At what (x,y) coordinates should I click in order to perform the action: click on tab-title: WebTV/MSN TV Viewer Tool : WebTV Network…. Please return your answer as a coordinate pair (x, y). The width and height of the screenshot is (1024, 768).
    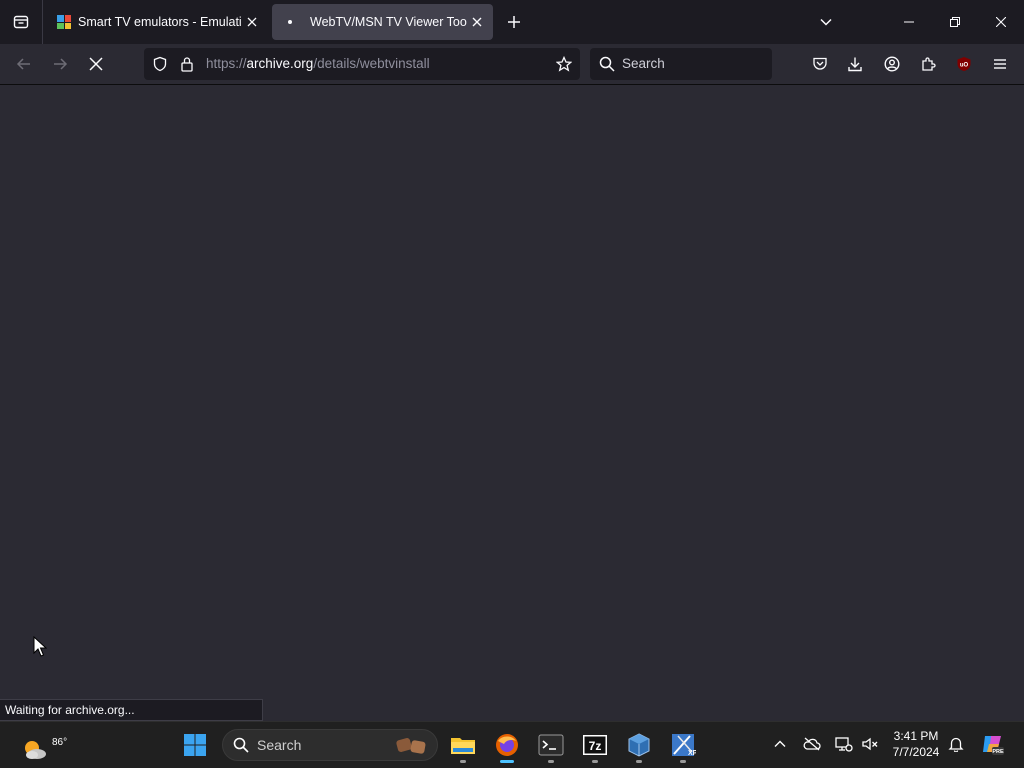
    Looking at the image, I should click on (388, 22).